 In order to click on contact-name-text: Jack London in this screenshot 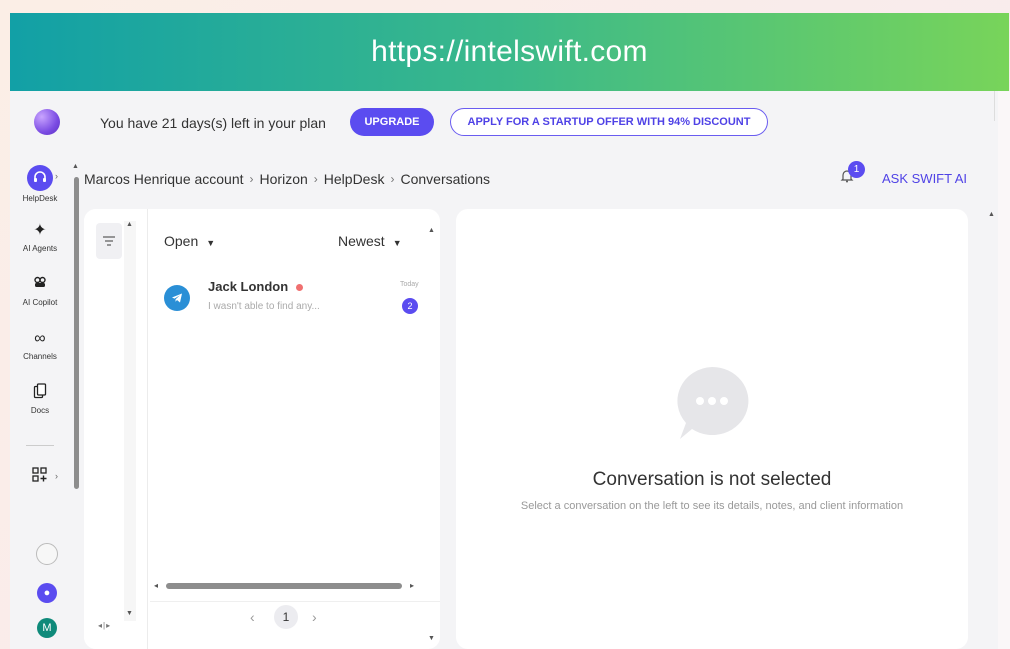, I will do `click(248, 286)`.